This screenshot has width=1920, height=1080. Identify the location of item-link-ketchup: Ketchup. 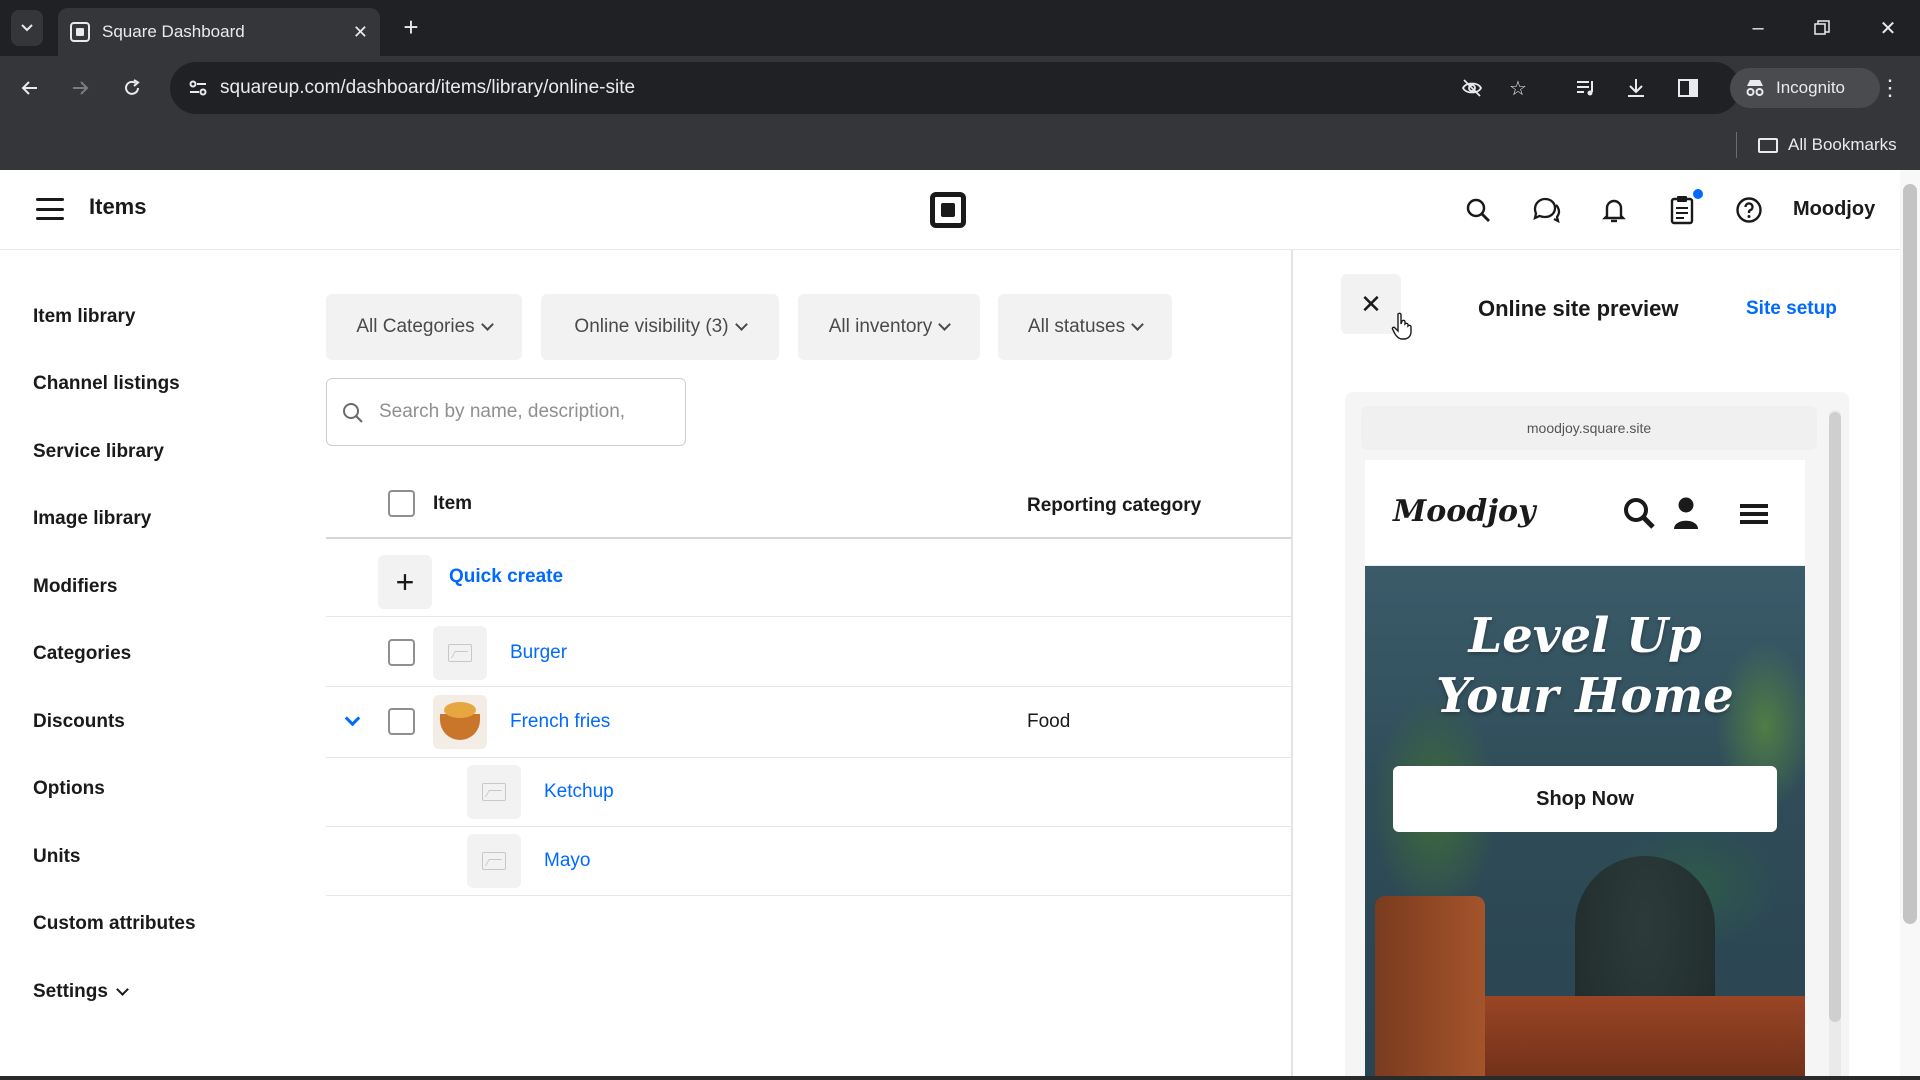
(579, 792).